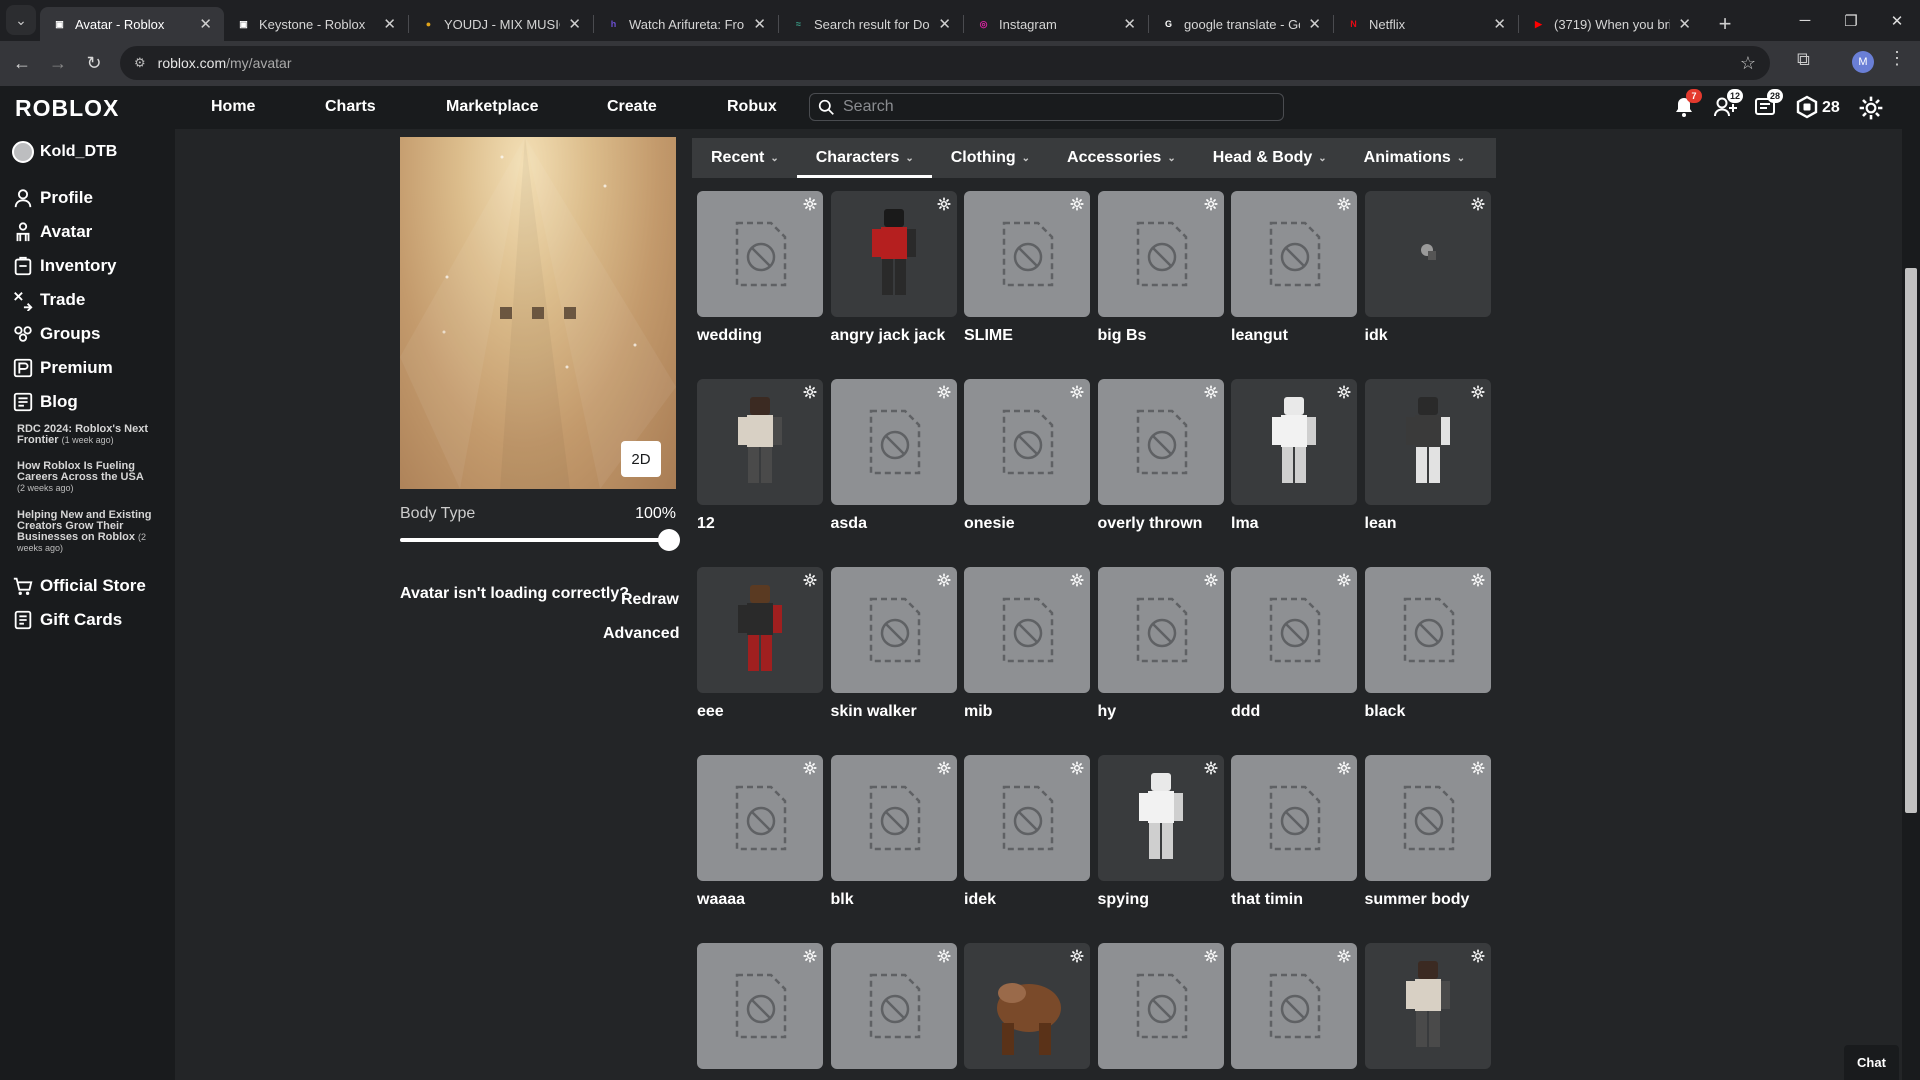 The height and width of the screenshot is (1080, 1920). I want to click on body-type-slider, so click(540, 540).